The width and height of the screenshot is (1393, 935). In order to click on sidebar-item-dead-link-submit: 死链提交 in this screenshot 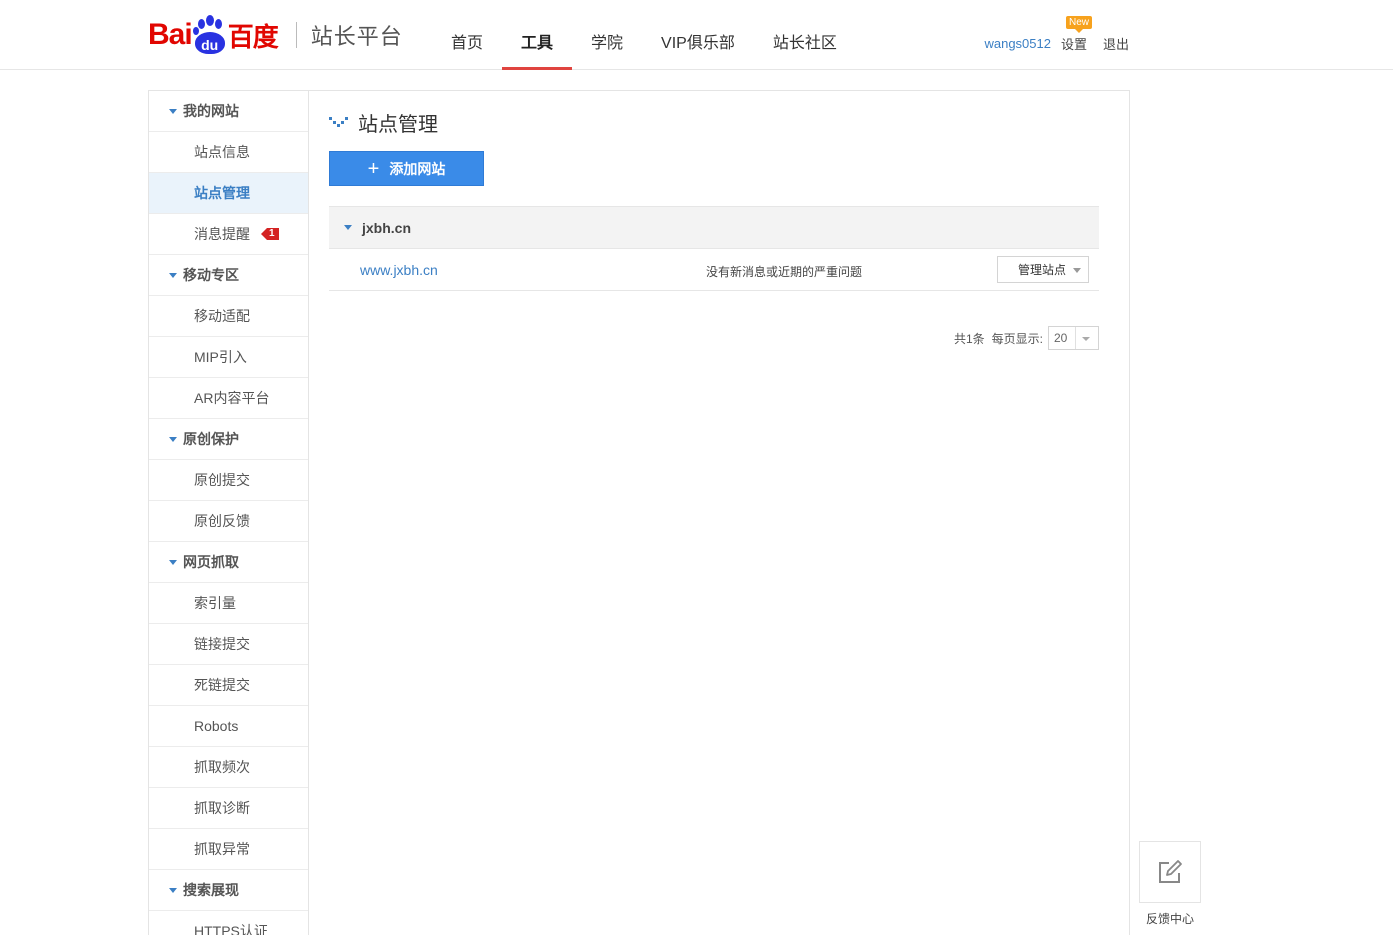, I will do `click(228, 685)`.